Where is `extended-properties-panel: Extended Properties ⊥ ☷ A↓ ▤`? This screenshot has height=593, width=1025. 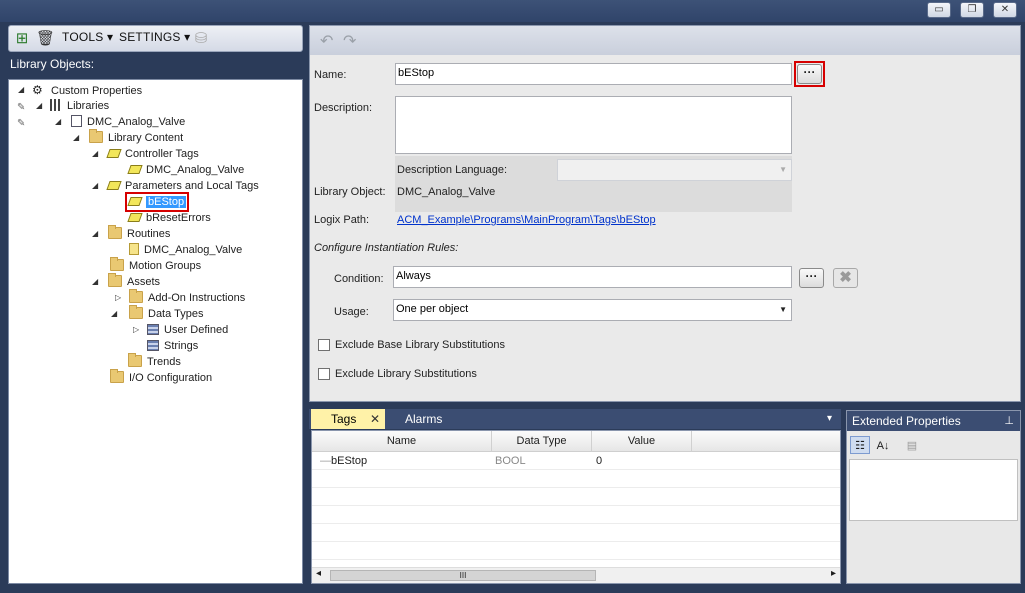 extended-properties-panel: Extended Properties ⊥ ☷ A↓ ▤ is located at coordinates (933, 497).